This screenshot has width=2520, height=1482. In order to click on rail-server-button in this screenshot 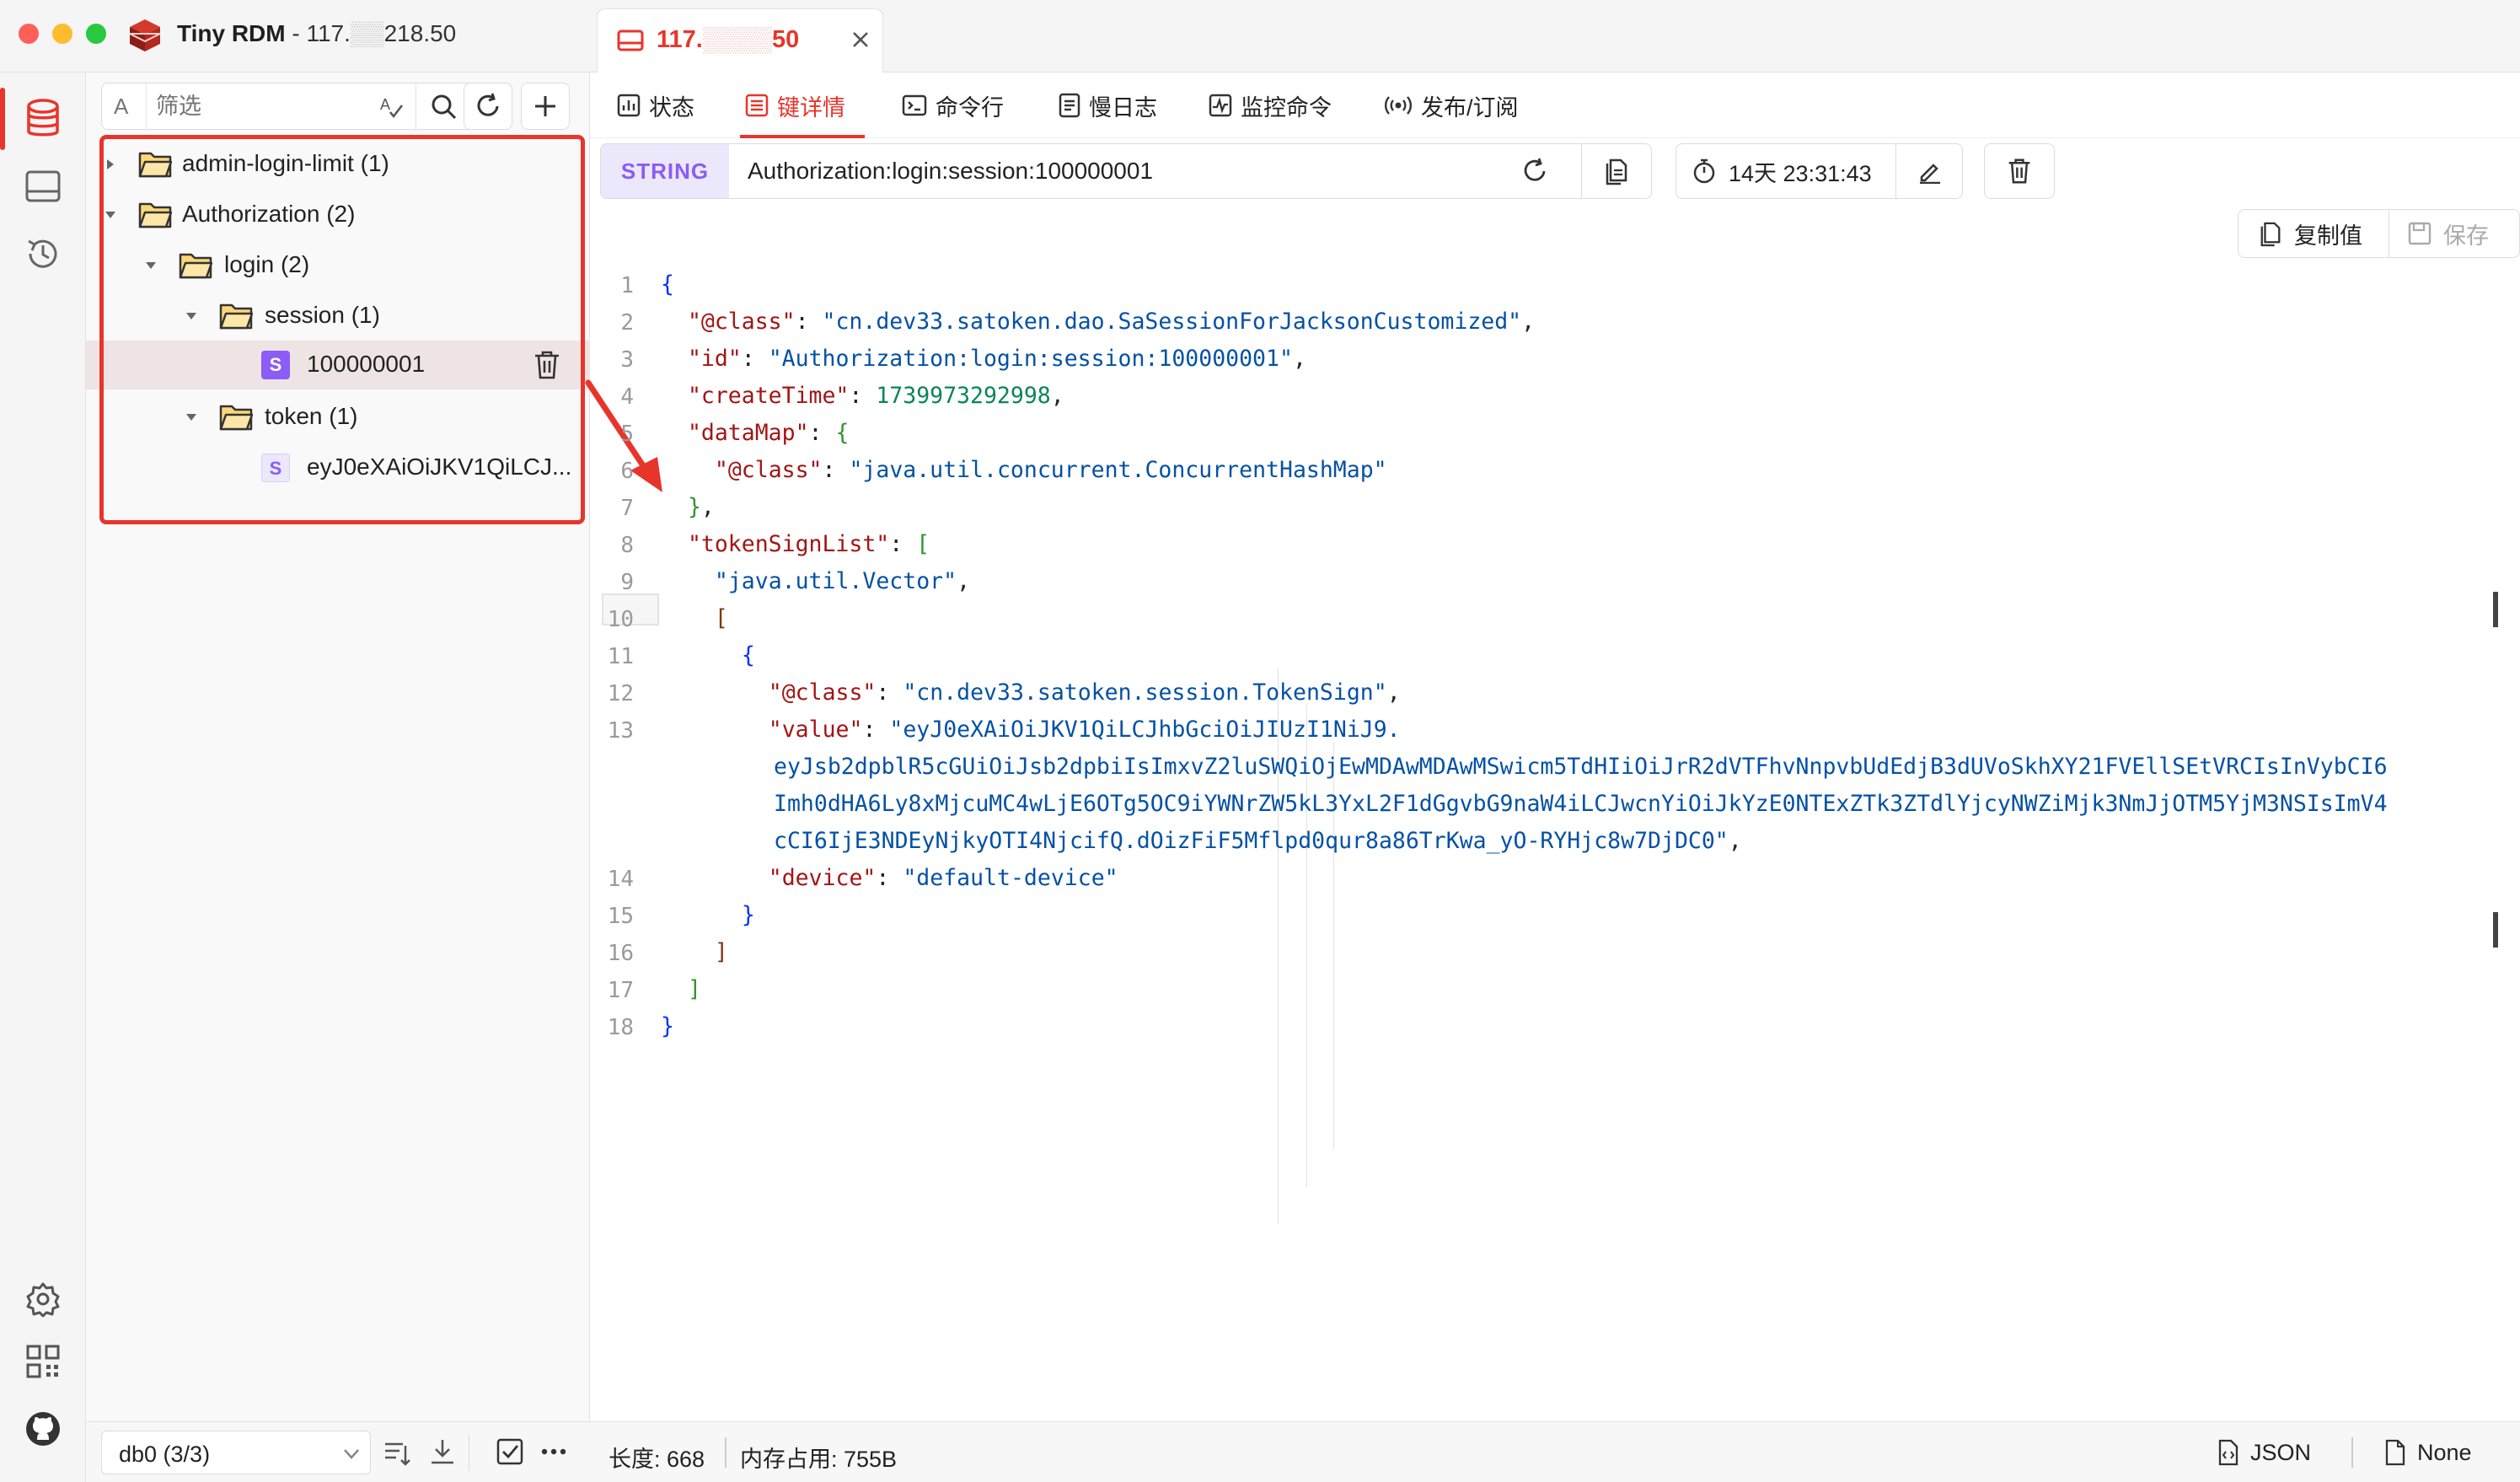, I will do `click(43, 186)`.